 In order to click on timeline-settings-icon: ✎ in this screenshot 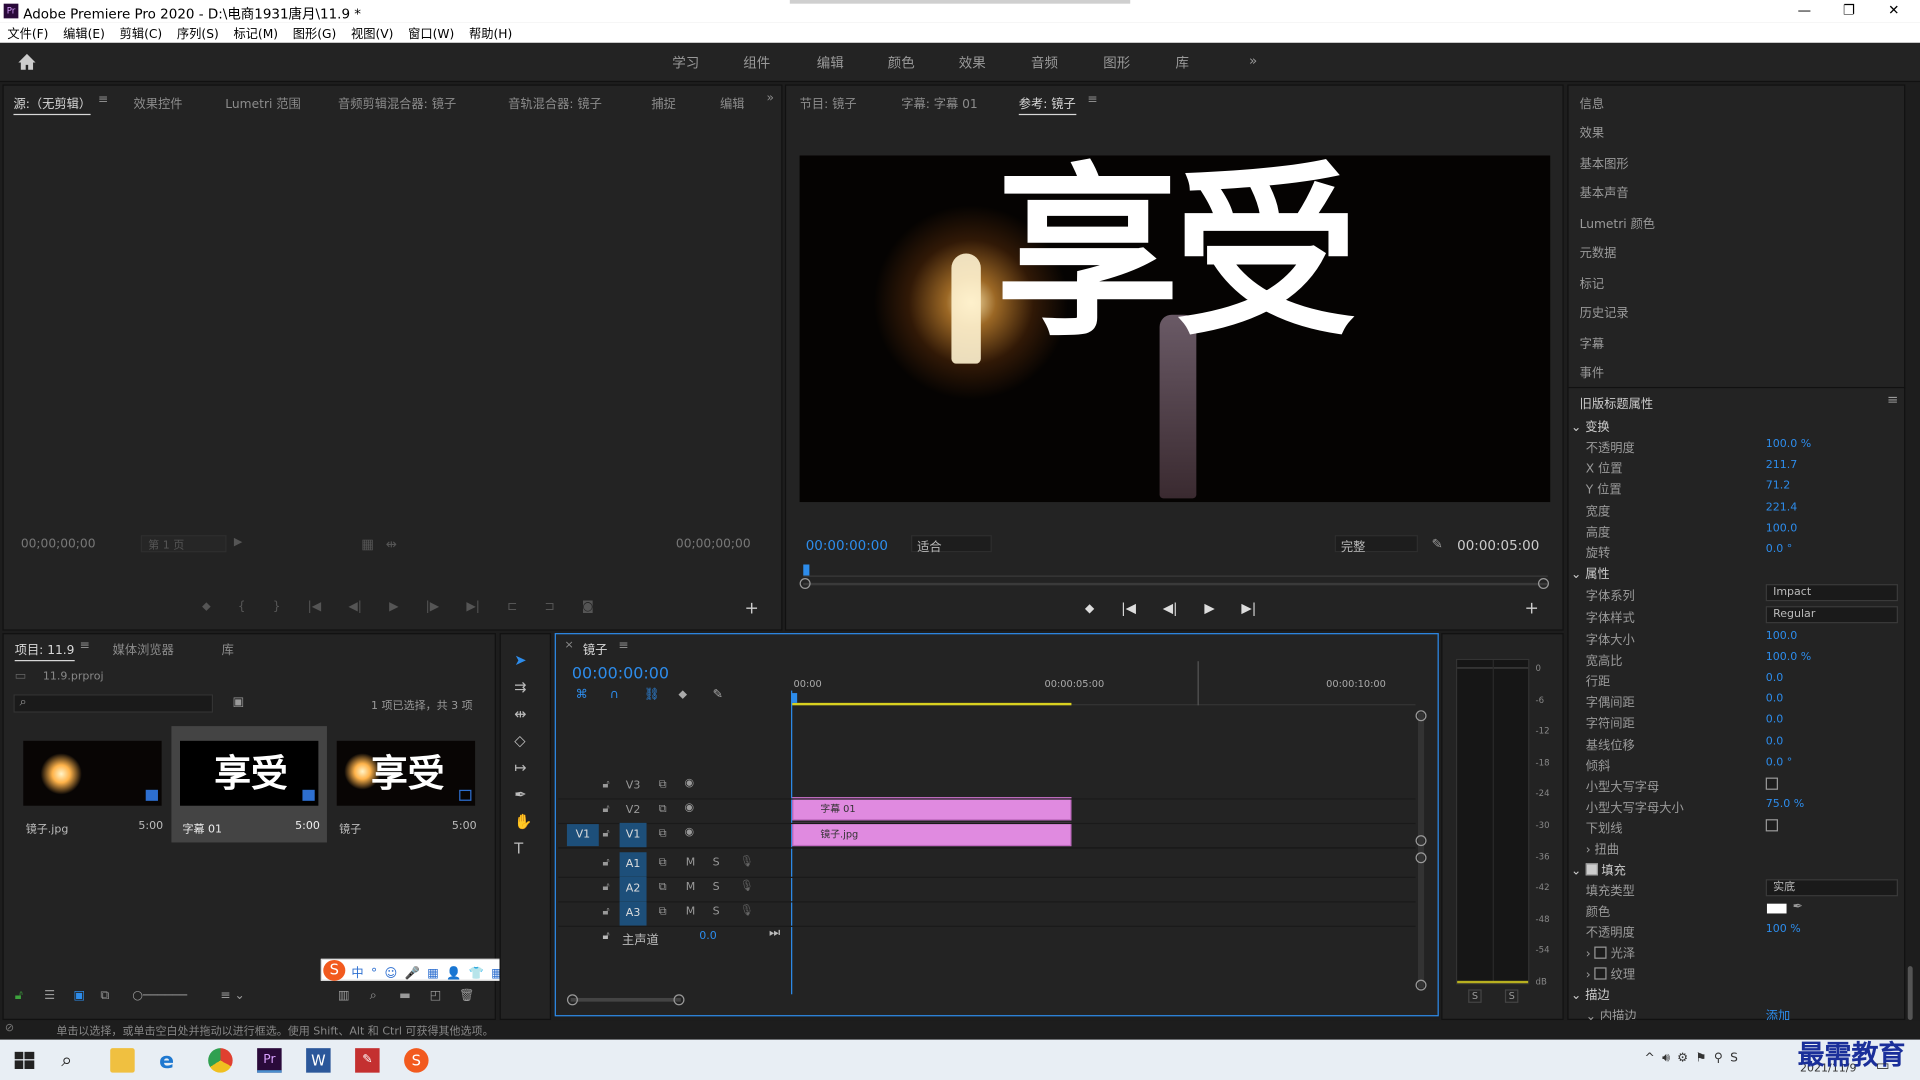, I will do `click(718, 694)`.